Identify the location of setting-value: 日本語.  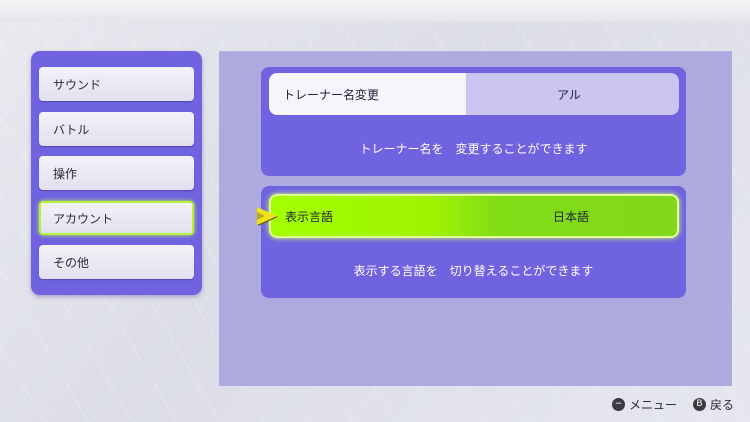
(570, 216).